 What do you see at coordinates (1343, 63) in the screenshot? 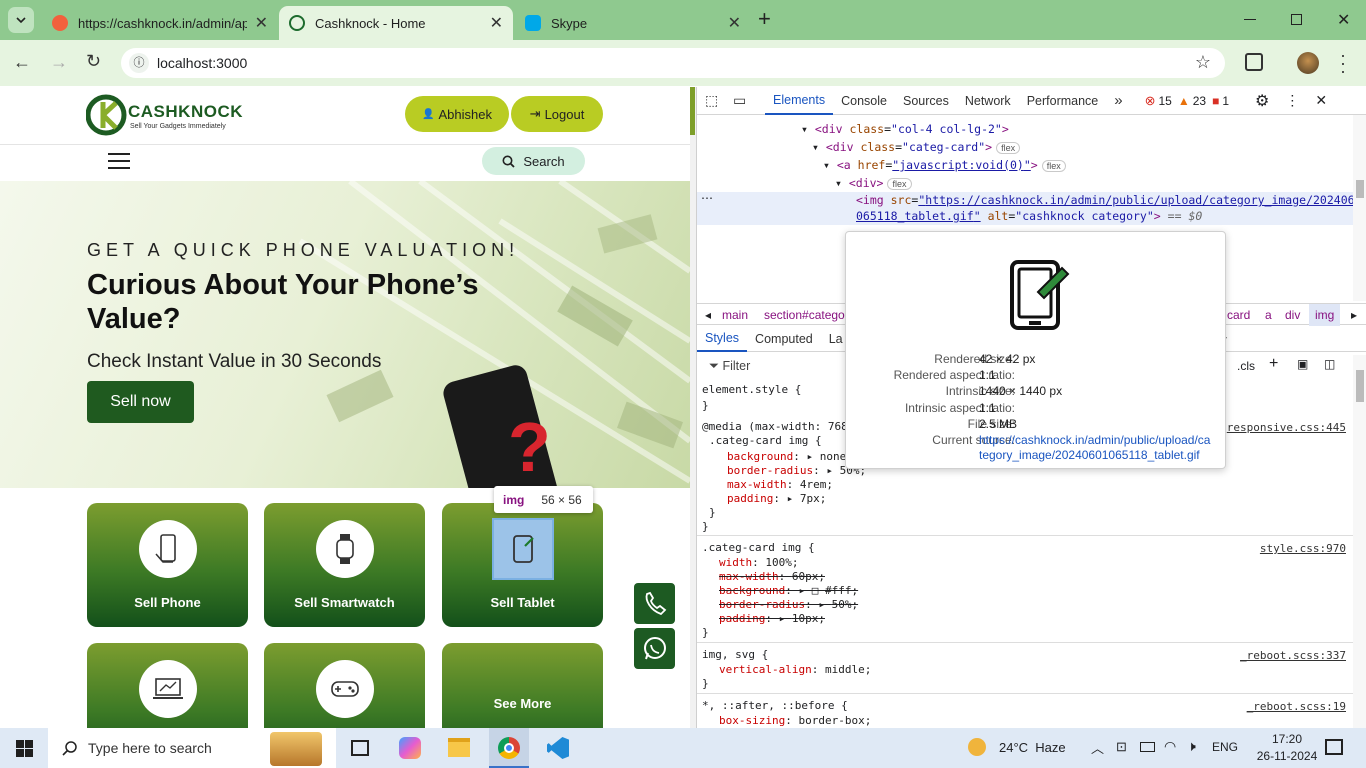
I see `menu-kebab-icon: · · ·` at bounding box center [1343, 63].